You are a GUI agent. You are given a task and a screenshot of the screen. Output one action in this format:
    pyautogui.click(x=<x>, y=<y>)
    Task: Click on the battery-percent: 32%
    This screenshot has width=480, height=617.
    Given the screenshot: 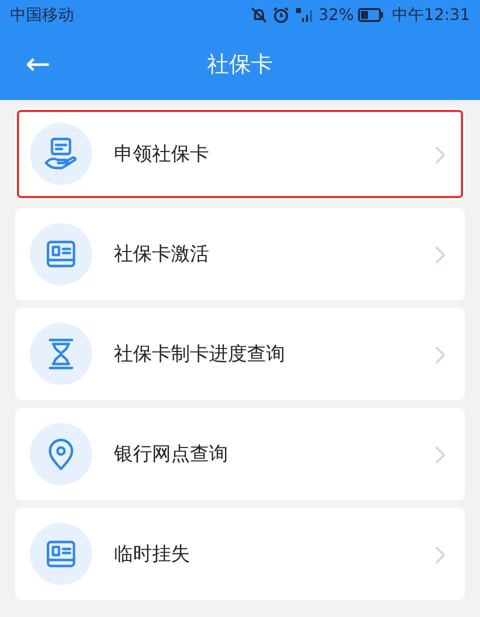 What is the action you would take?
    pyautogui.click(x=336, y=15)
    